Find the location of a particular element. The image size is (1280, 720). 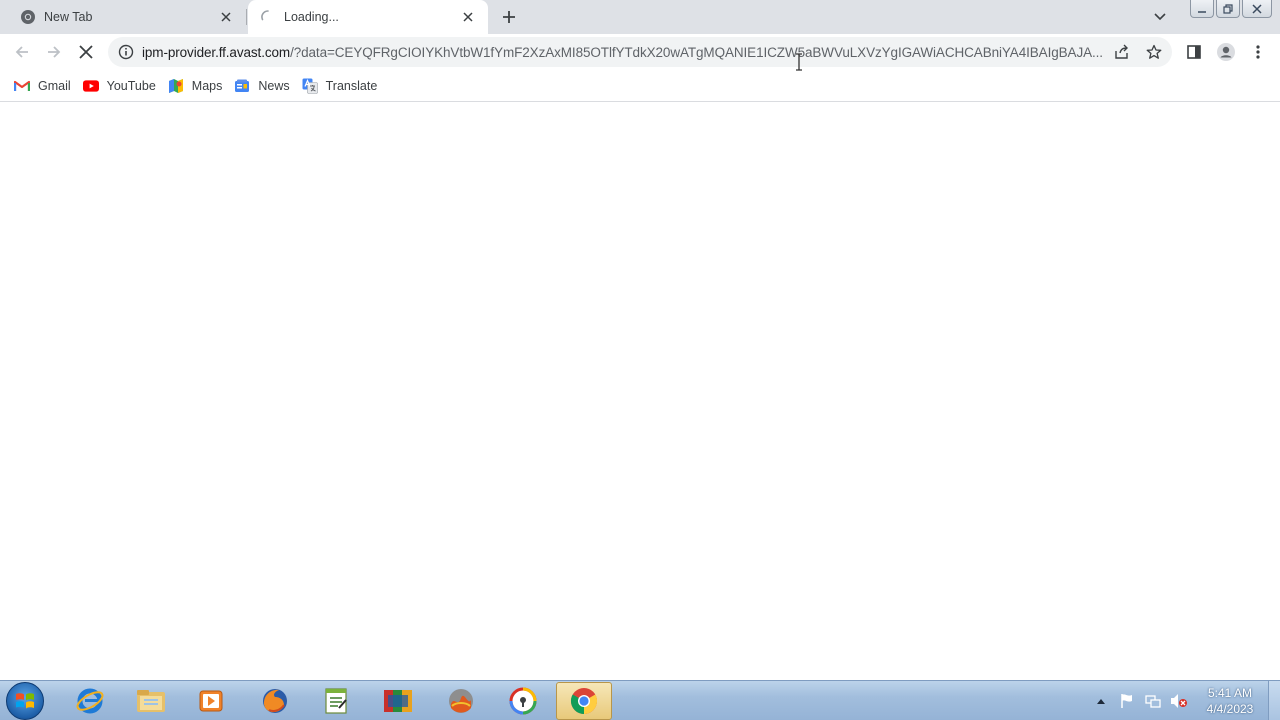

chevron-down-icon is located at coordinates (1160, 17).